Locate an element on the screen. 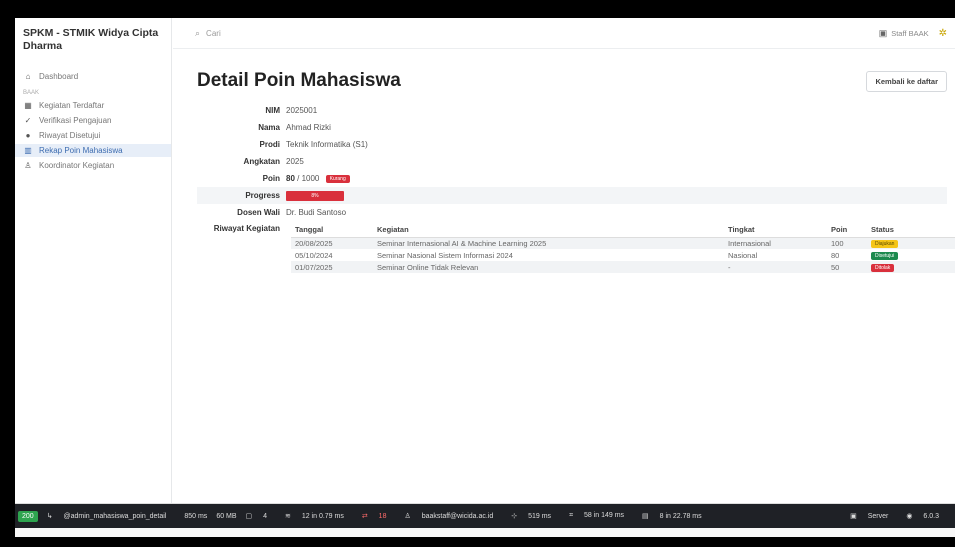  debug-server: ▣ Server is located at coordinates (873, 516).